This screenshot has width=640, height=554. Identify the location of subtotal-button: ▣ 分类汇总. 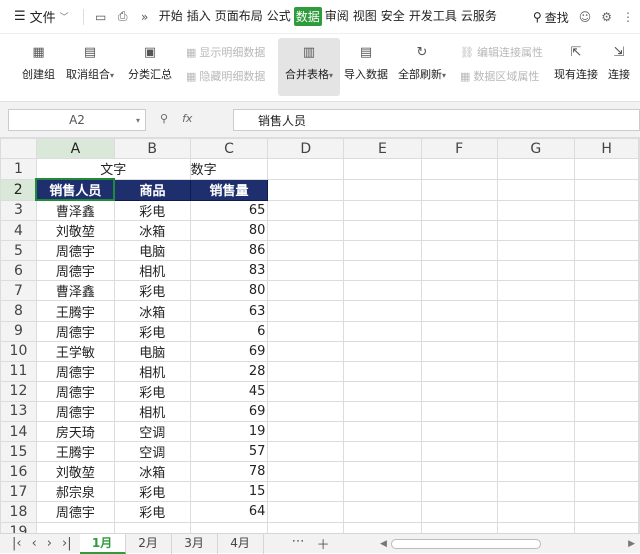
(150, 63).